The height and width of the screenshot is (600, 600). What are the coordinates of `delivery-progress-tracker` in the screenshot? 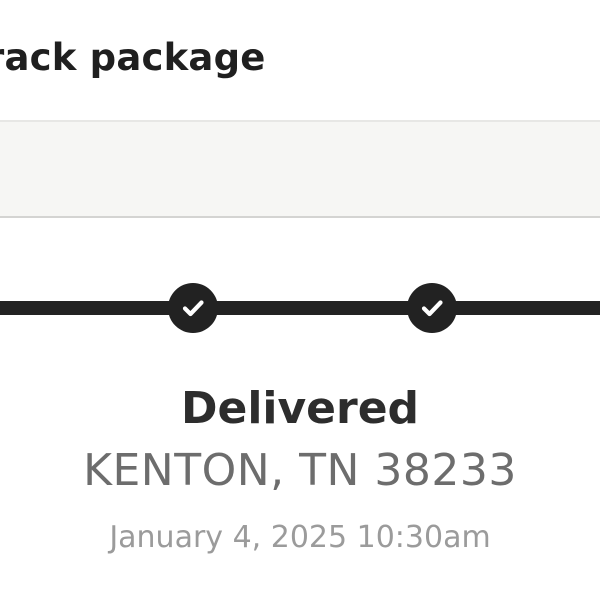 It's located at (300, 310).